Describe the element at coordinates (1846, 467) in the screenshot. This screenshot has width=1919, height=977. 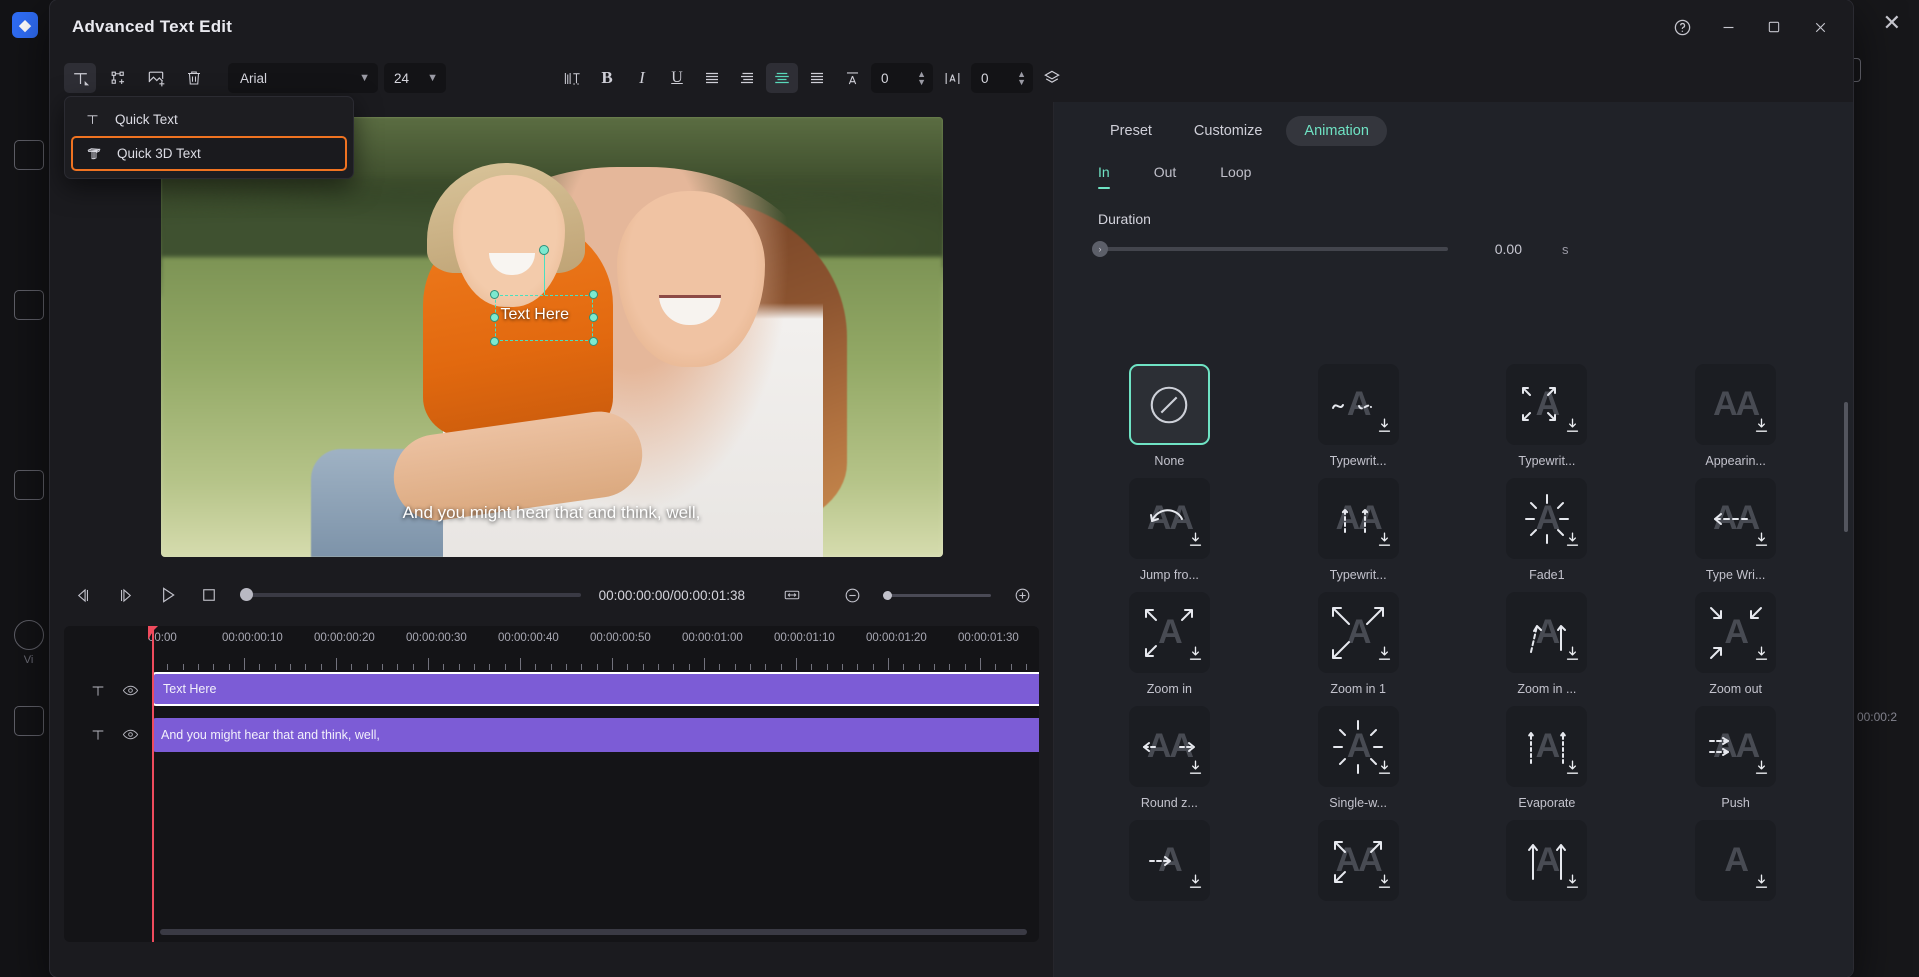
I see `panel-scrollbar` at that location.